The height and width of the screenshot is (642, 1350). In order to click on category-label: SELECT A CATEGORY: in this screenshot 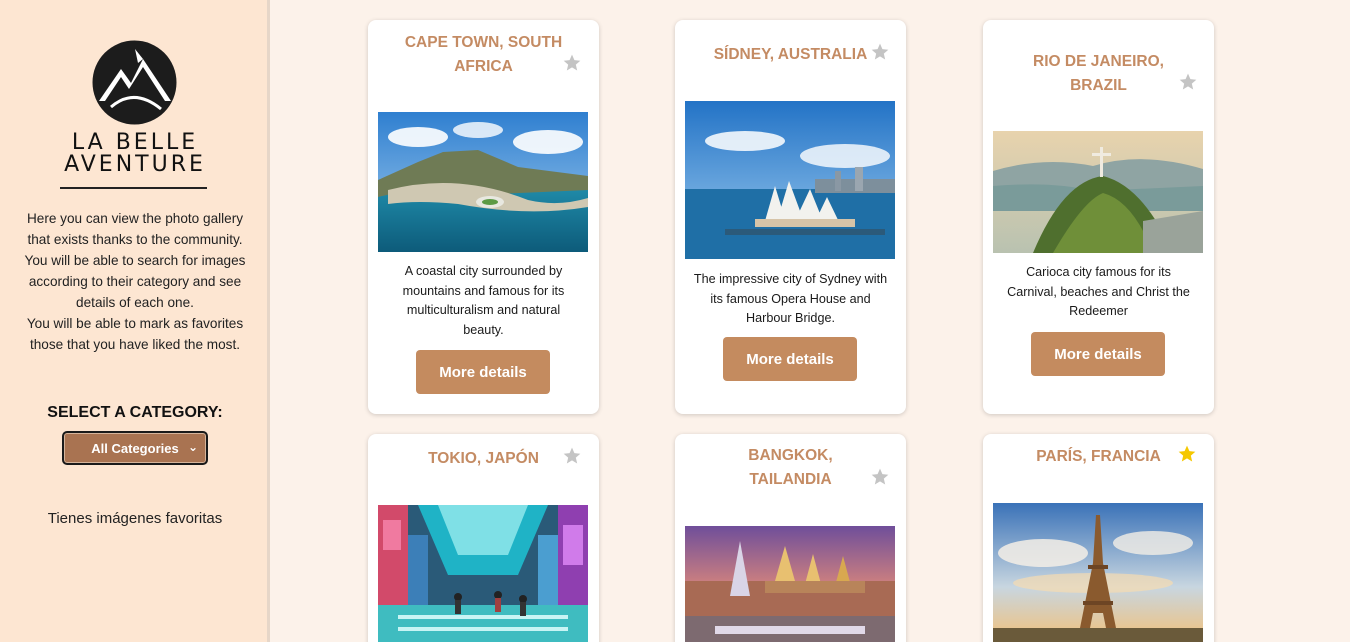, I will do `click(135, 412)`.